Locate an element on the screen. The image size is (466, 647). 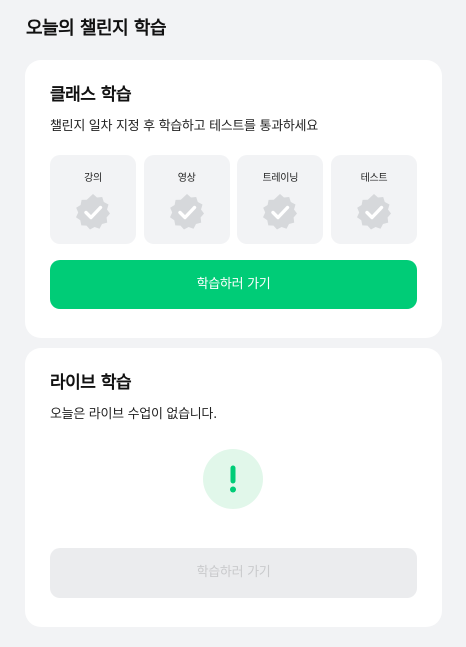
learning-steps: 강의 영상 트레이닝 테스트 is located at coordinates (233, 199).